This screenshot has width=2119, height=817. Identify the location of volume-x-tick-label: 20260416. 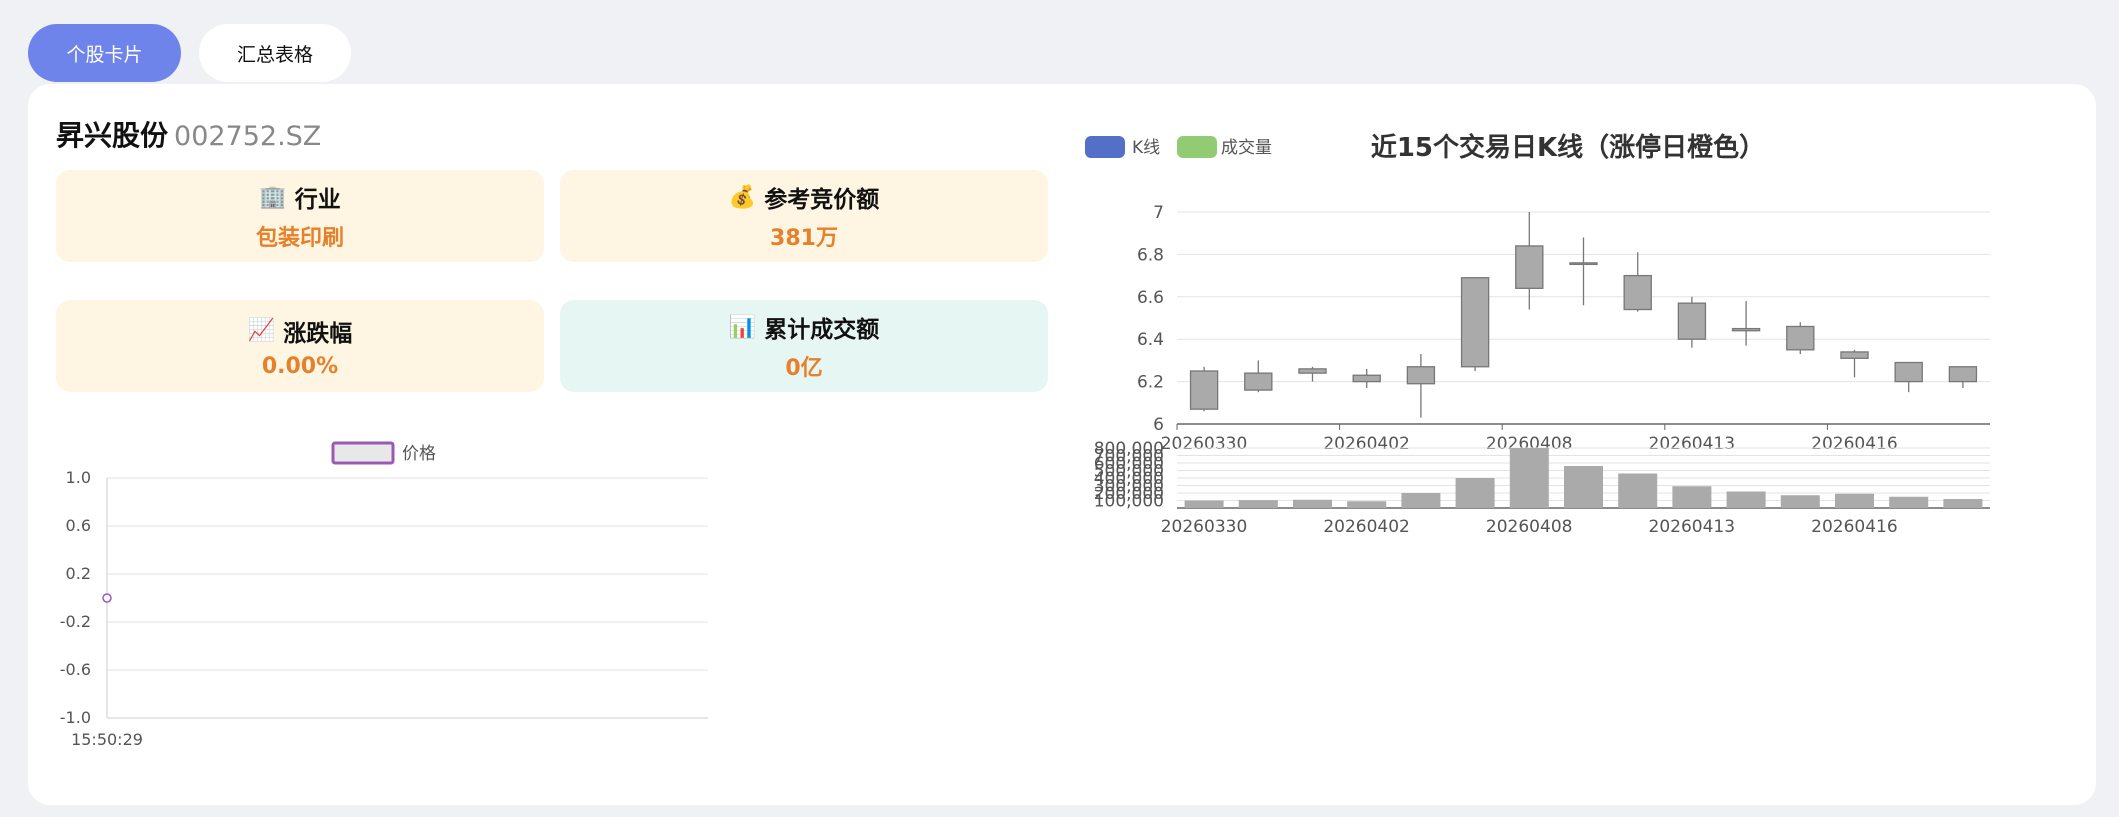
(1854, 527).